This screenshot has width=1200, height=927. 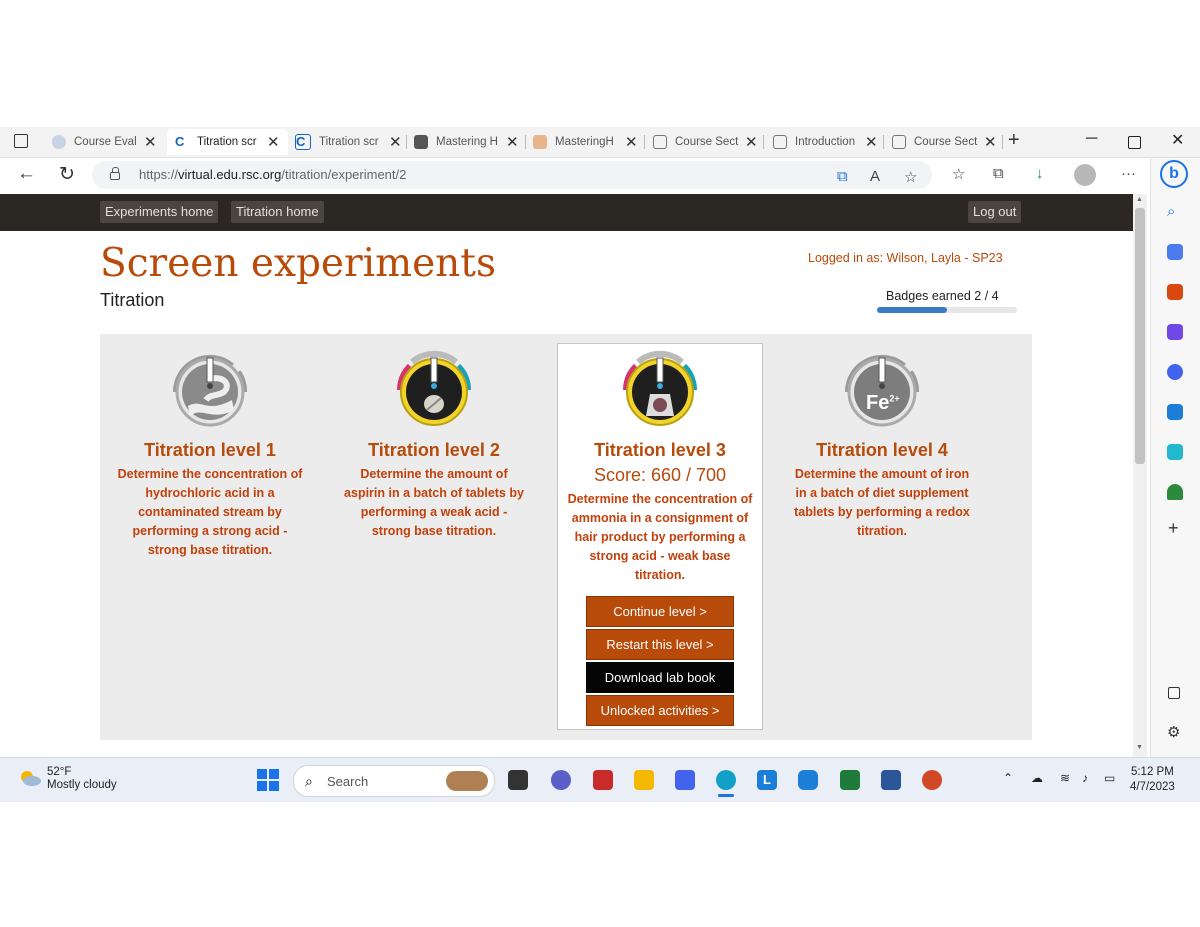 What do you see at coordinates (660, 644) in the screenshot?
I see `restart-level-button: Restart this level >` at bounding box center [660, 644].